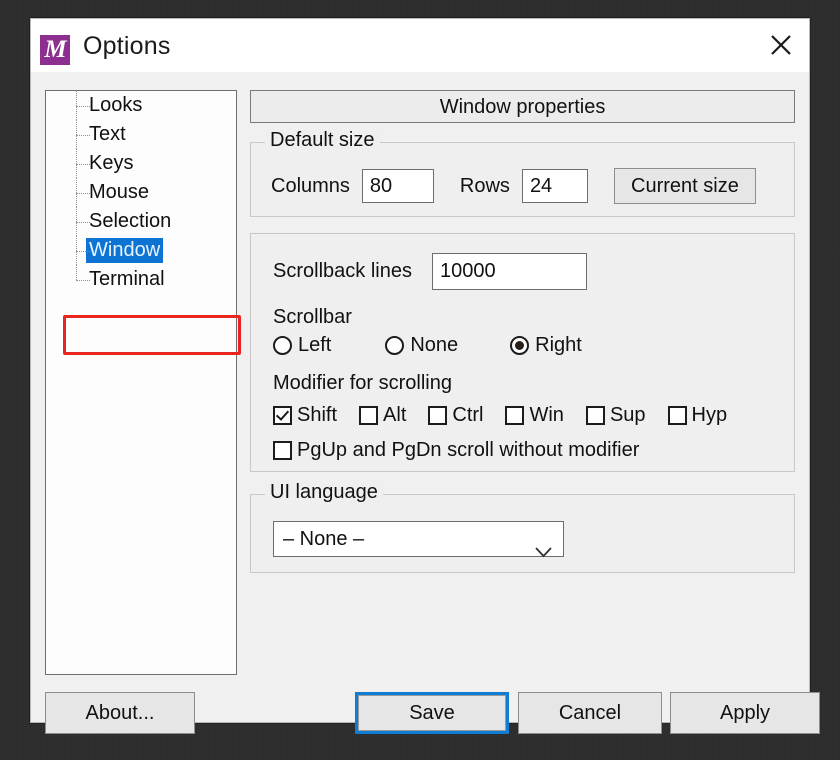 The height and width of the screenshot is (760, 840). What do you see at coordinates (107, 134) in the screenshot?
I see `sidebar-item-label: Text` at bounding box center [107, 134].